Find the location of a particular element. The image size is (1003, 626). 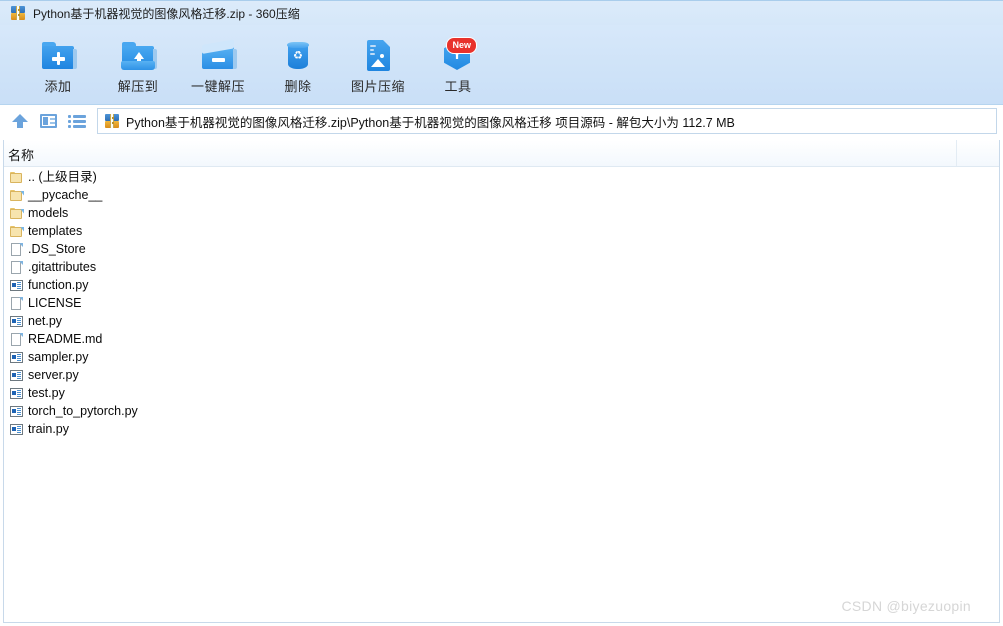

file-row: models is located at coordinates (501, 213).